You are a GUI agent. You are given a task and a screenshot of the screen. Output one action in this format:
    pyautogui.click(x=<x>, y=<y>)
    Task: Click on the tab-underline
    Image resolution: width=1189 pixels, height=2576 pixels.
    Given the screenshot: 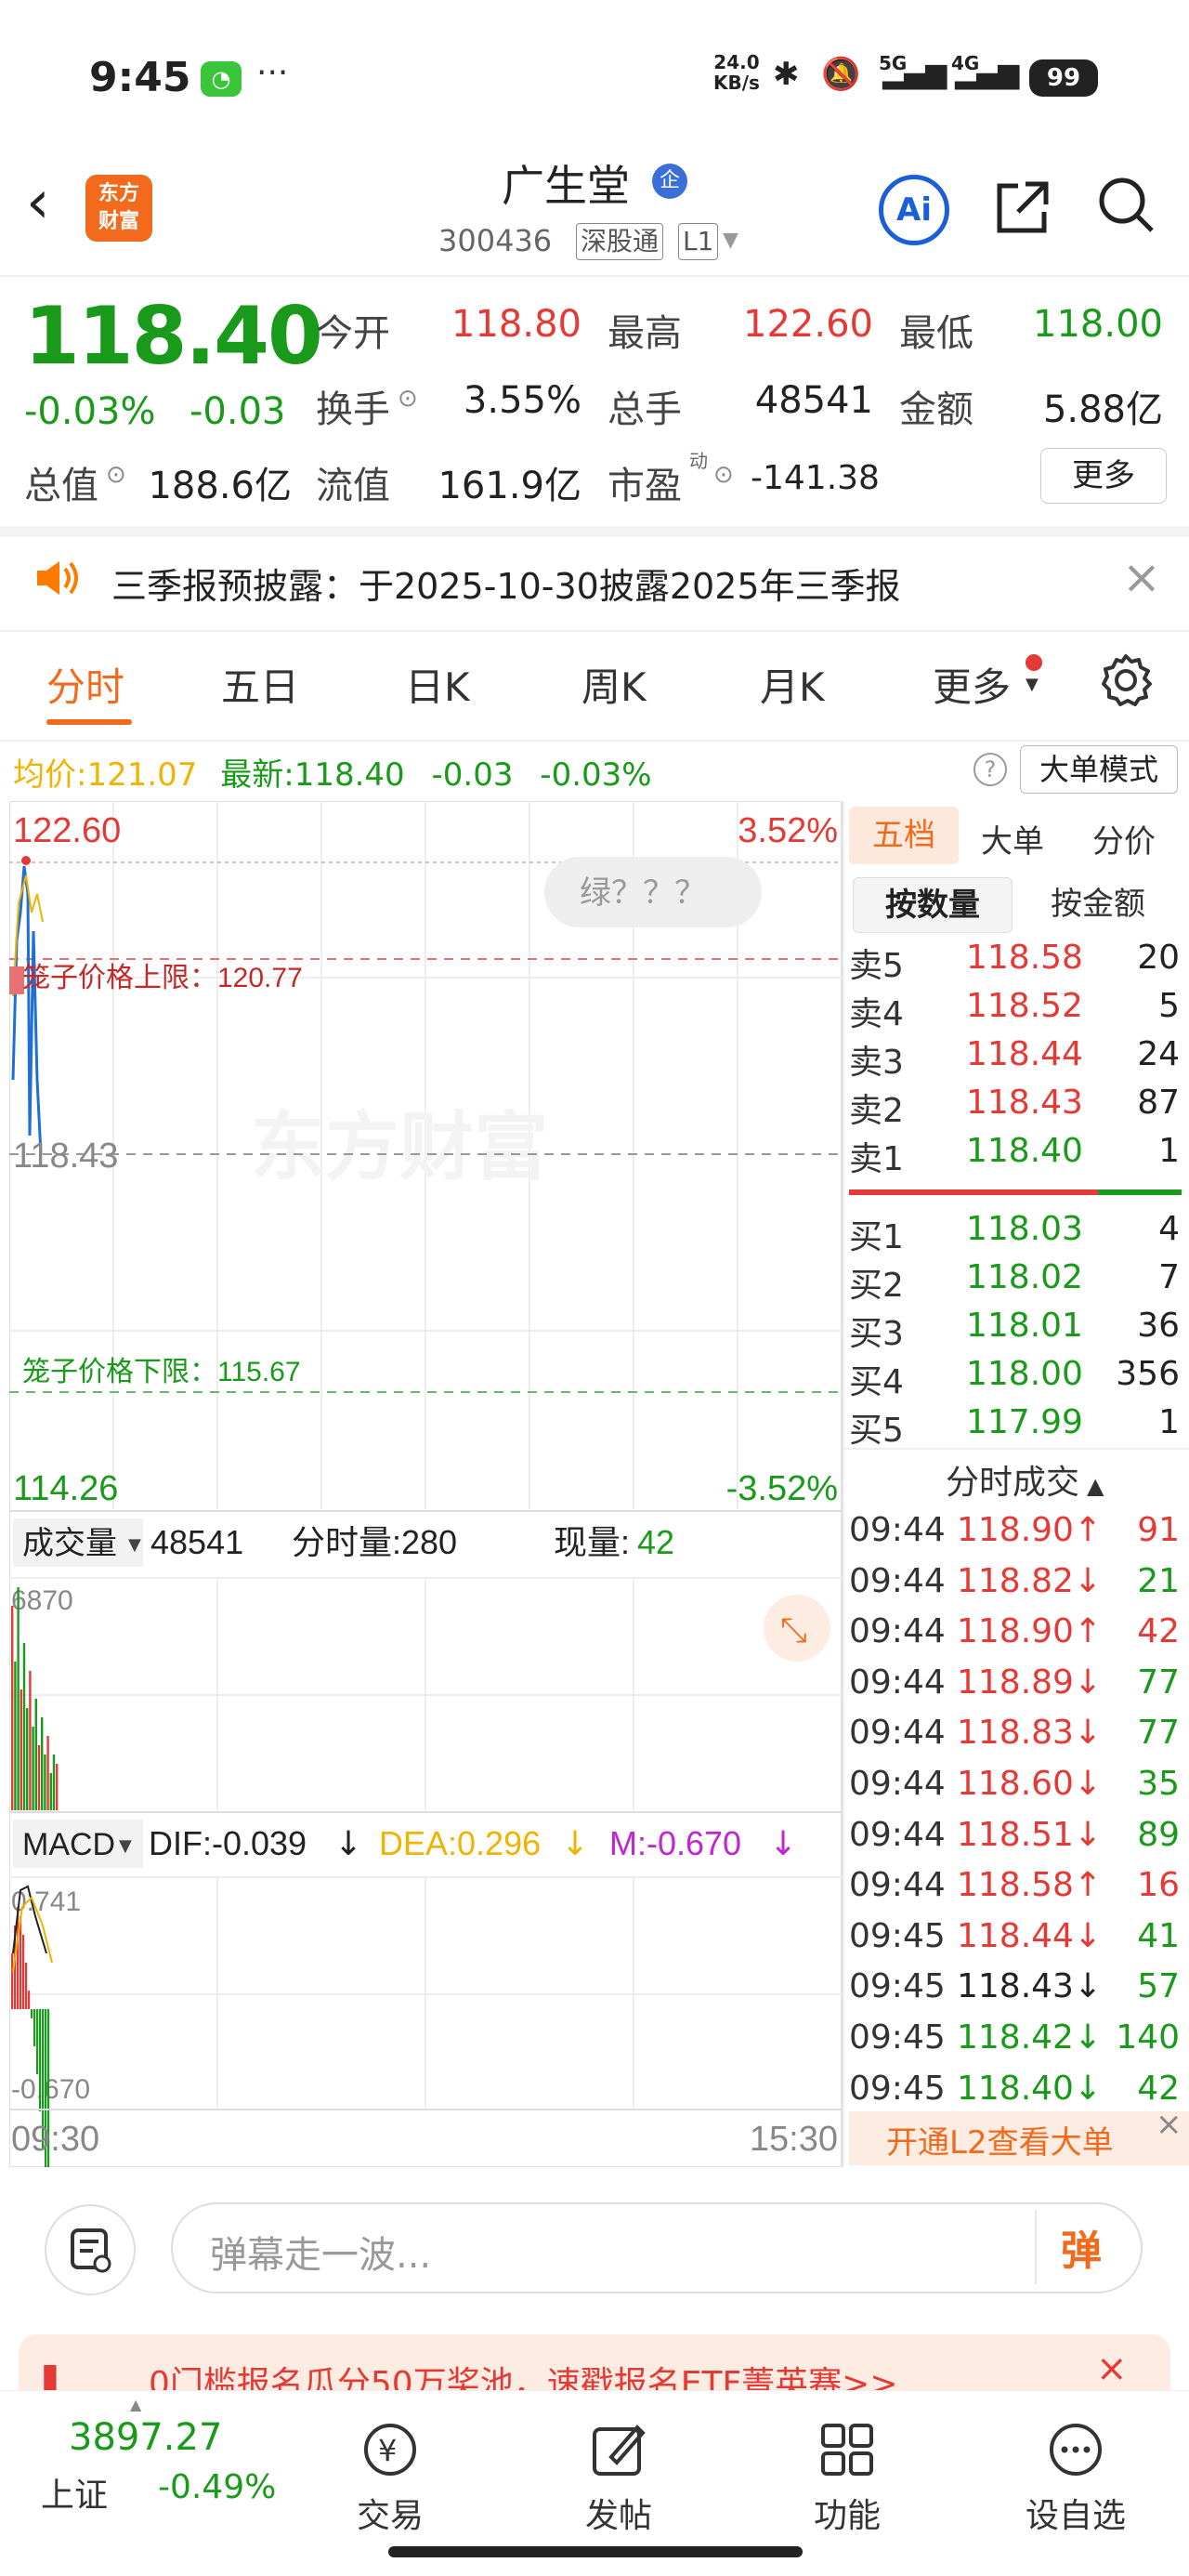 What is the action you would take?
    pyautogui.click(x=89, y=722)
    